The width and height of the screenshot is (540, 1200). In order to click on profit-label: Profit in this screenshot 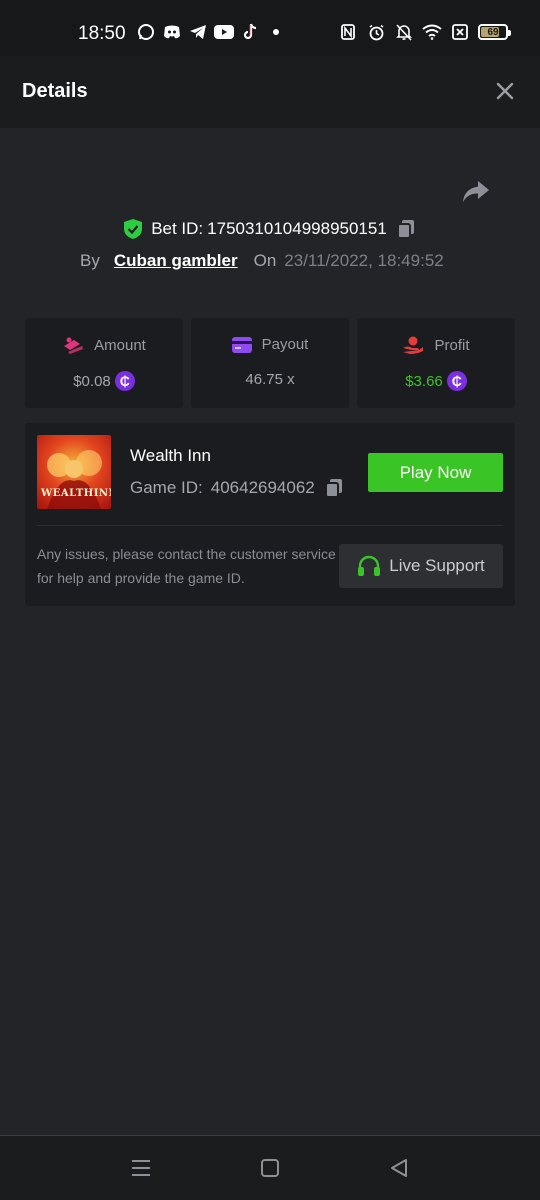, I will do `click(452, 345)`.